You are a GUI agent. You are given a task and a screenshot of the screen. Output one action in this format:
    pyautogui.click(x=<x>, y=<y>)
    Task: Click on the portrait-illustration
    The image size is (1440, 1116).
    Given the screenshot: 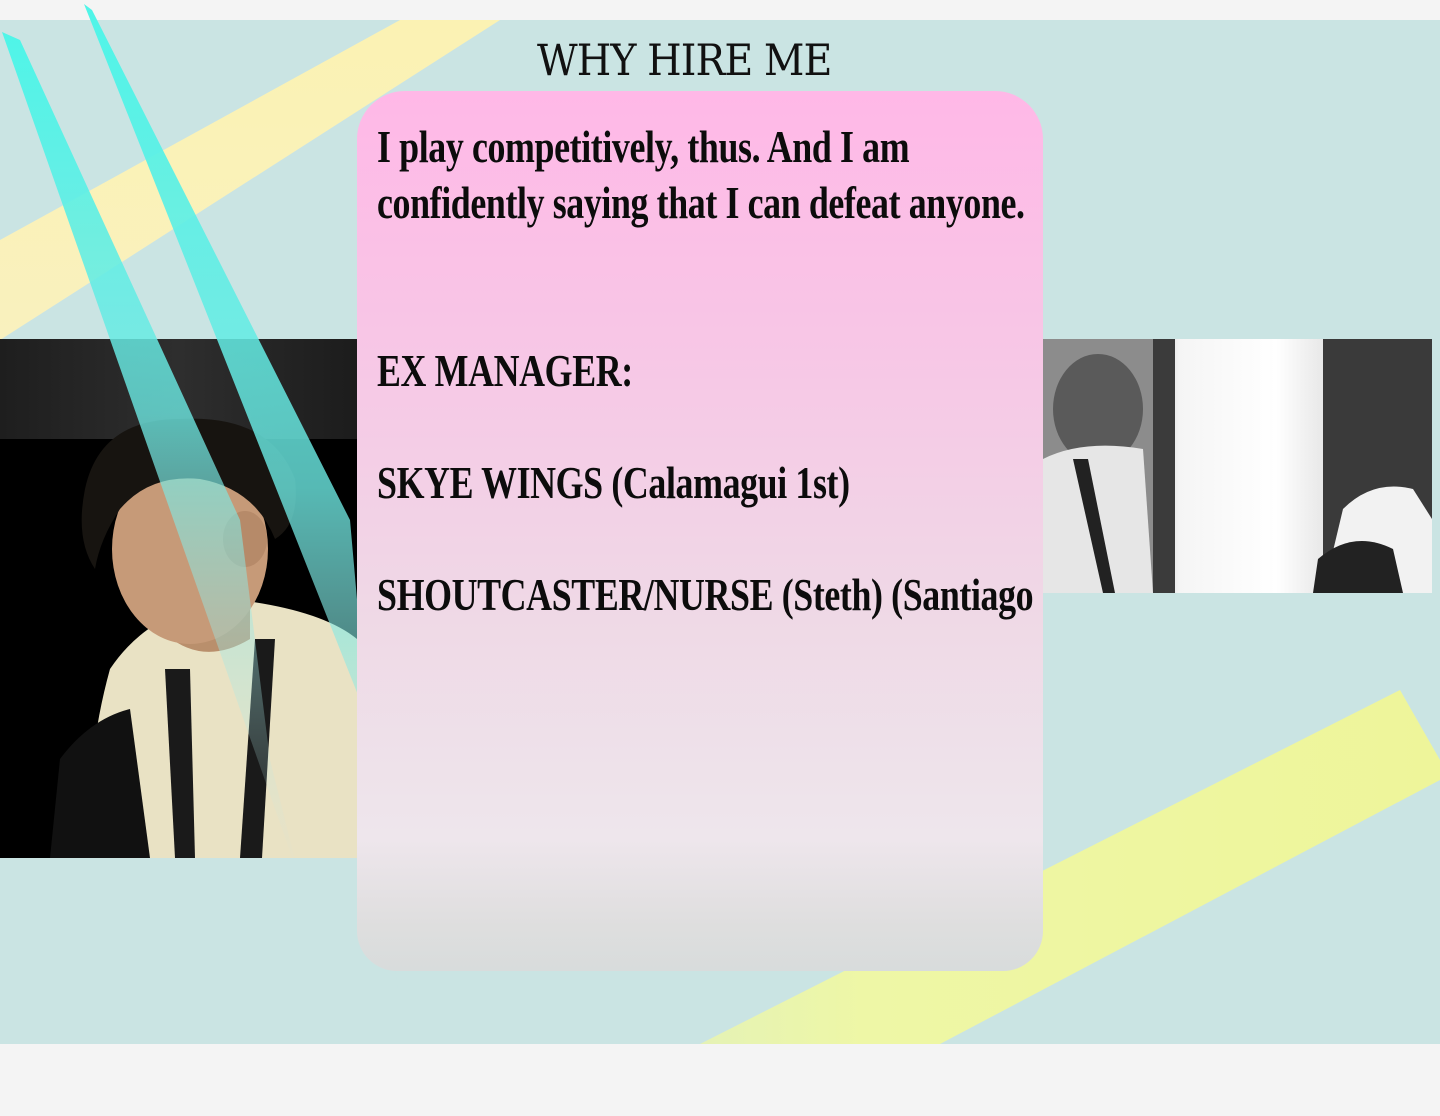 What is the action you would take?
    pyautogui.click(x=203, y=638)
    